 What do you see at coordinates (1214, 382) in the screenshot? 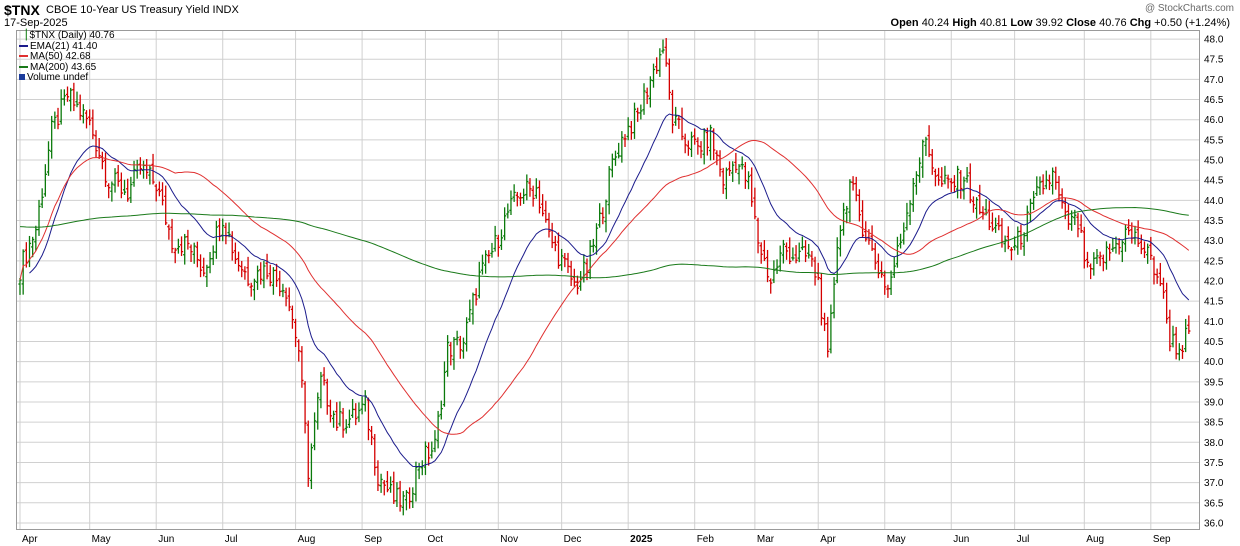
I see `y-tick-label: 39.5` at bounding box center [1214, 382].